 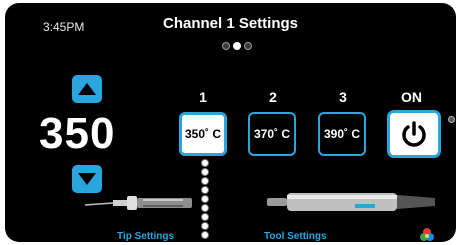 I want to click on side-page-indicator, so click(x=452, y=119).